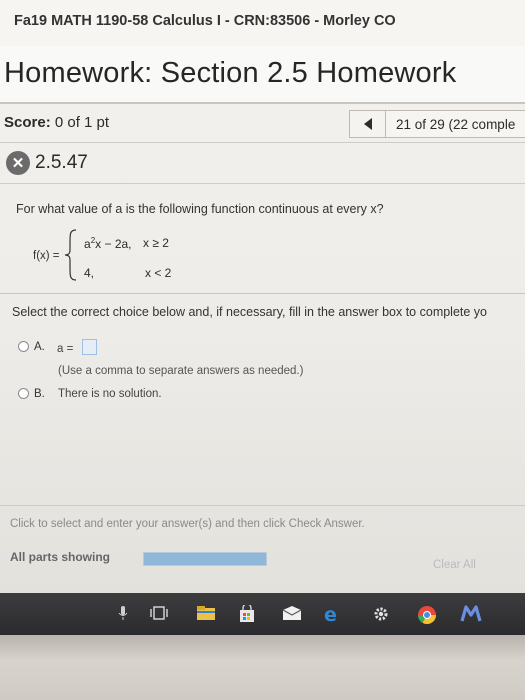  I want to click on task-view-icon, so click(159, 613).